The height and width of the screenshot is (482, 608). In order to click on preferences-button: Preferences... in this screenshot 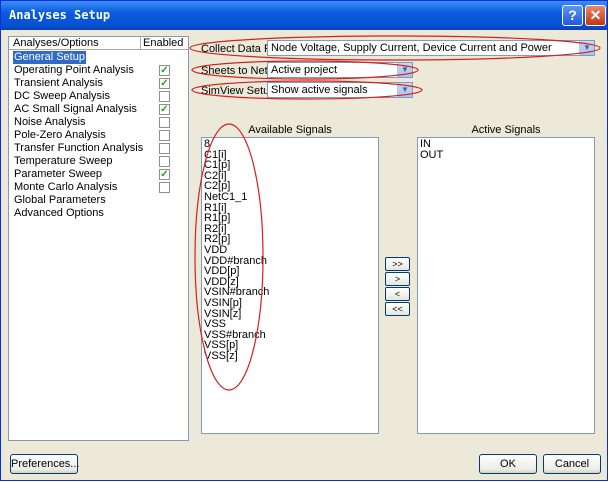, I will do `click(44, 464)`.